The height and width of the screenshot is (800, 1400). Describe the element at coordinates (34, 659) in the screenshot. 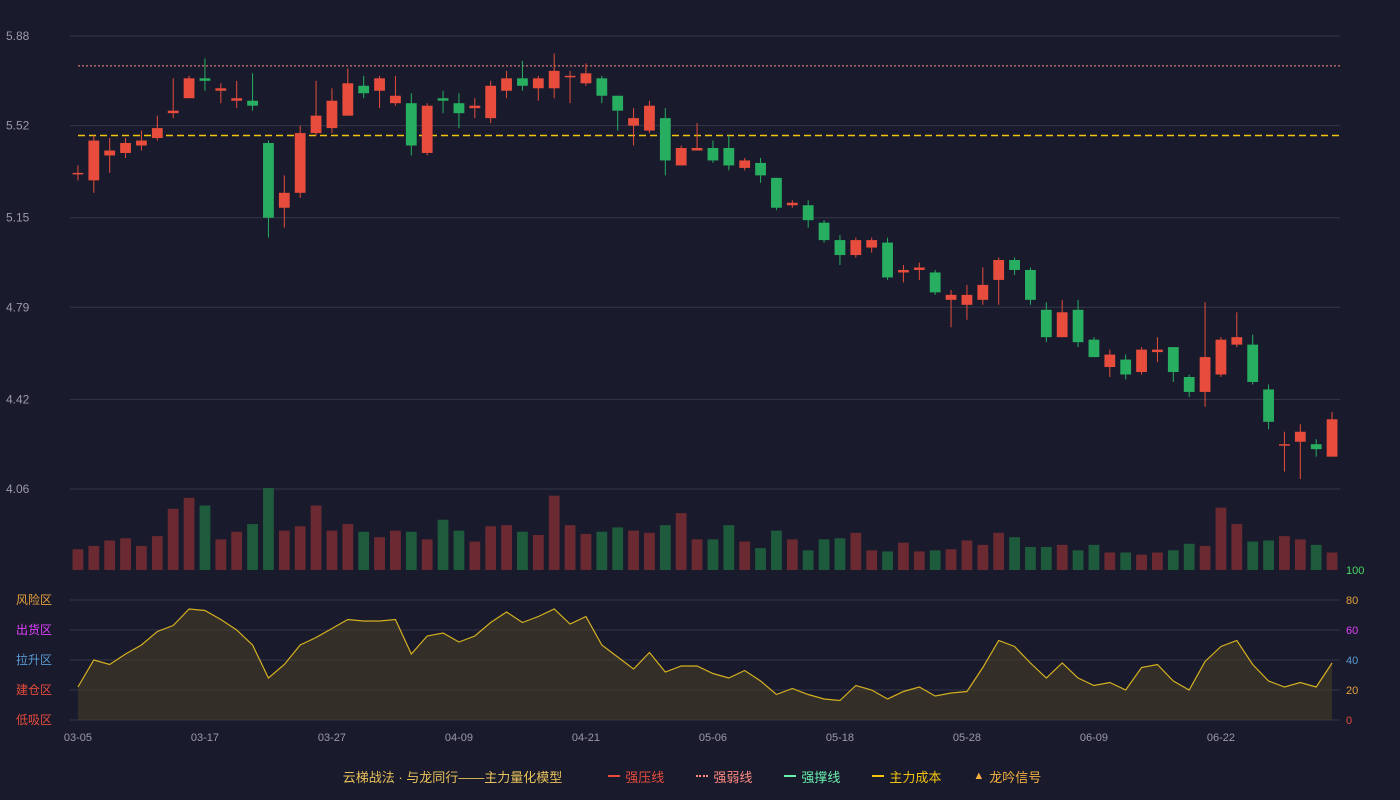

I see `zone-labels: 风险区出货区拉升区建仓区低吸区` at that location.